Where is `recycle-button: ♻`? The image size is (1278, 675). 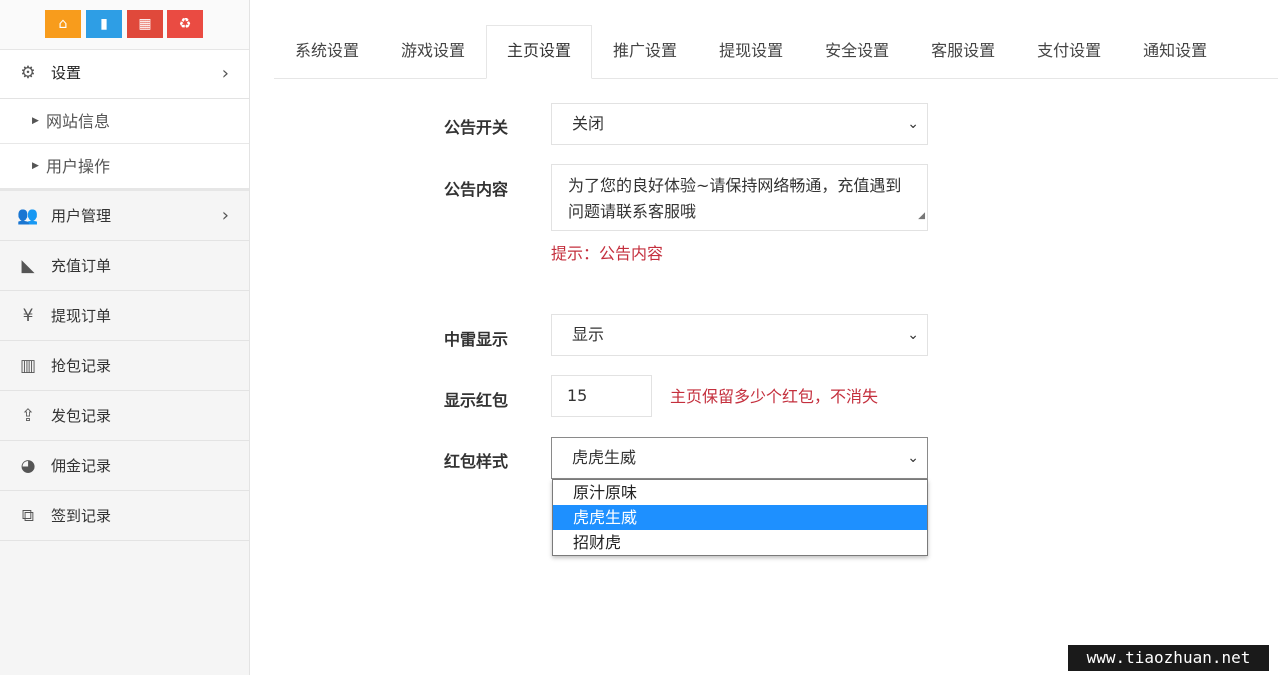
recycle-button: ♻ is located at coordinates (185, 24).